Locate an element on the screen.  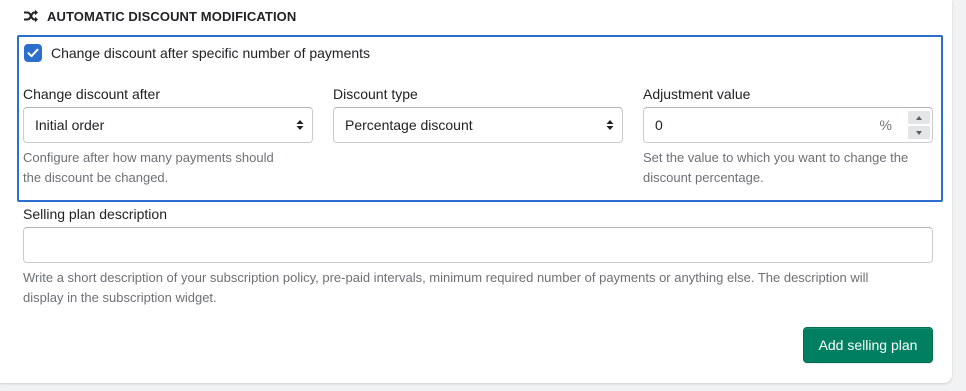
decrement-button is located at coordinates (919, 132).